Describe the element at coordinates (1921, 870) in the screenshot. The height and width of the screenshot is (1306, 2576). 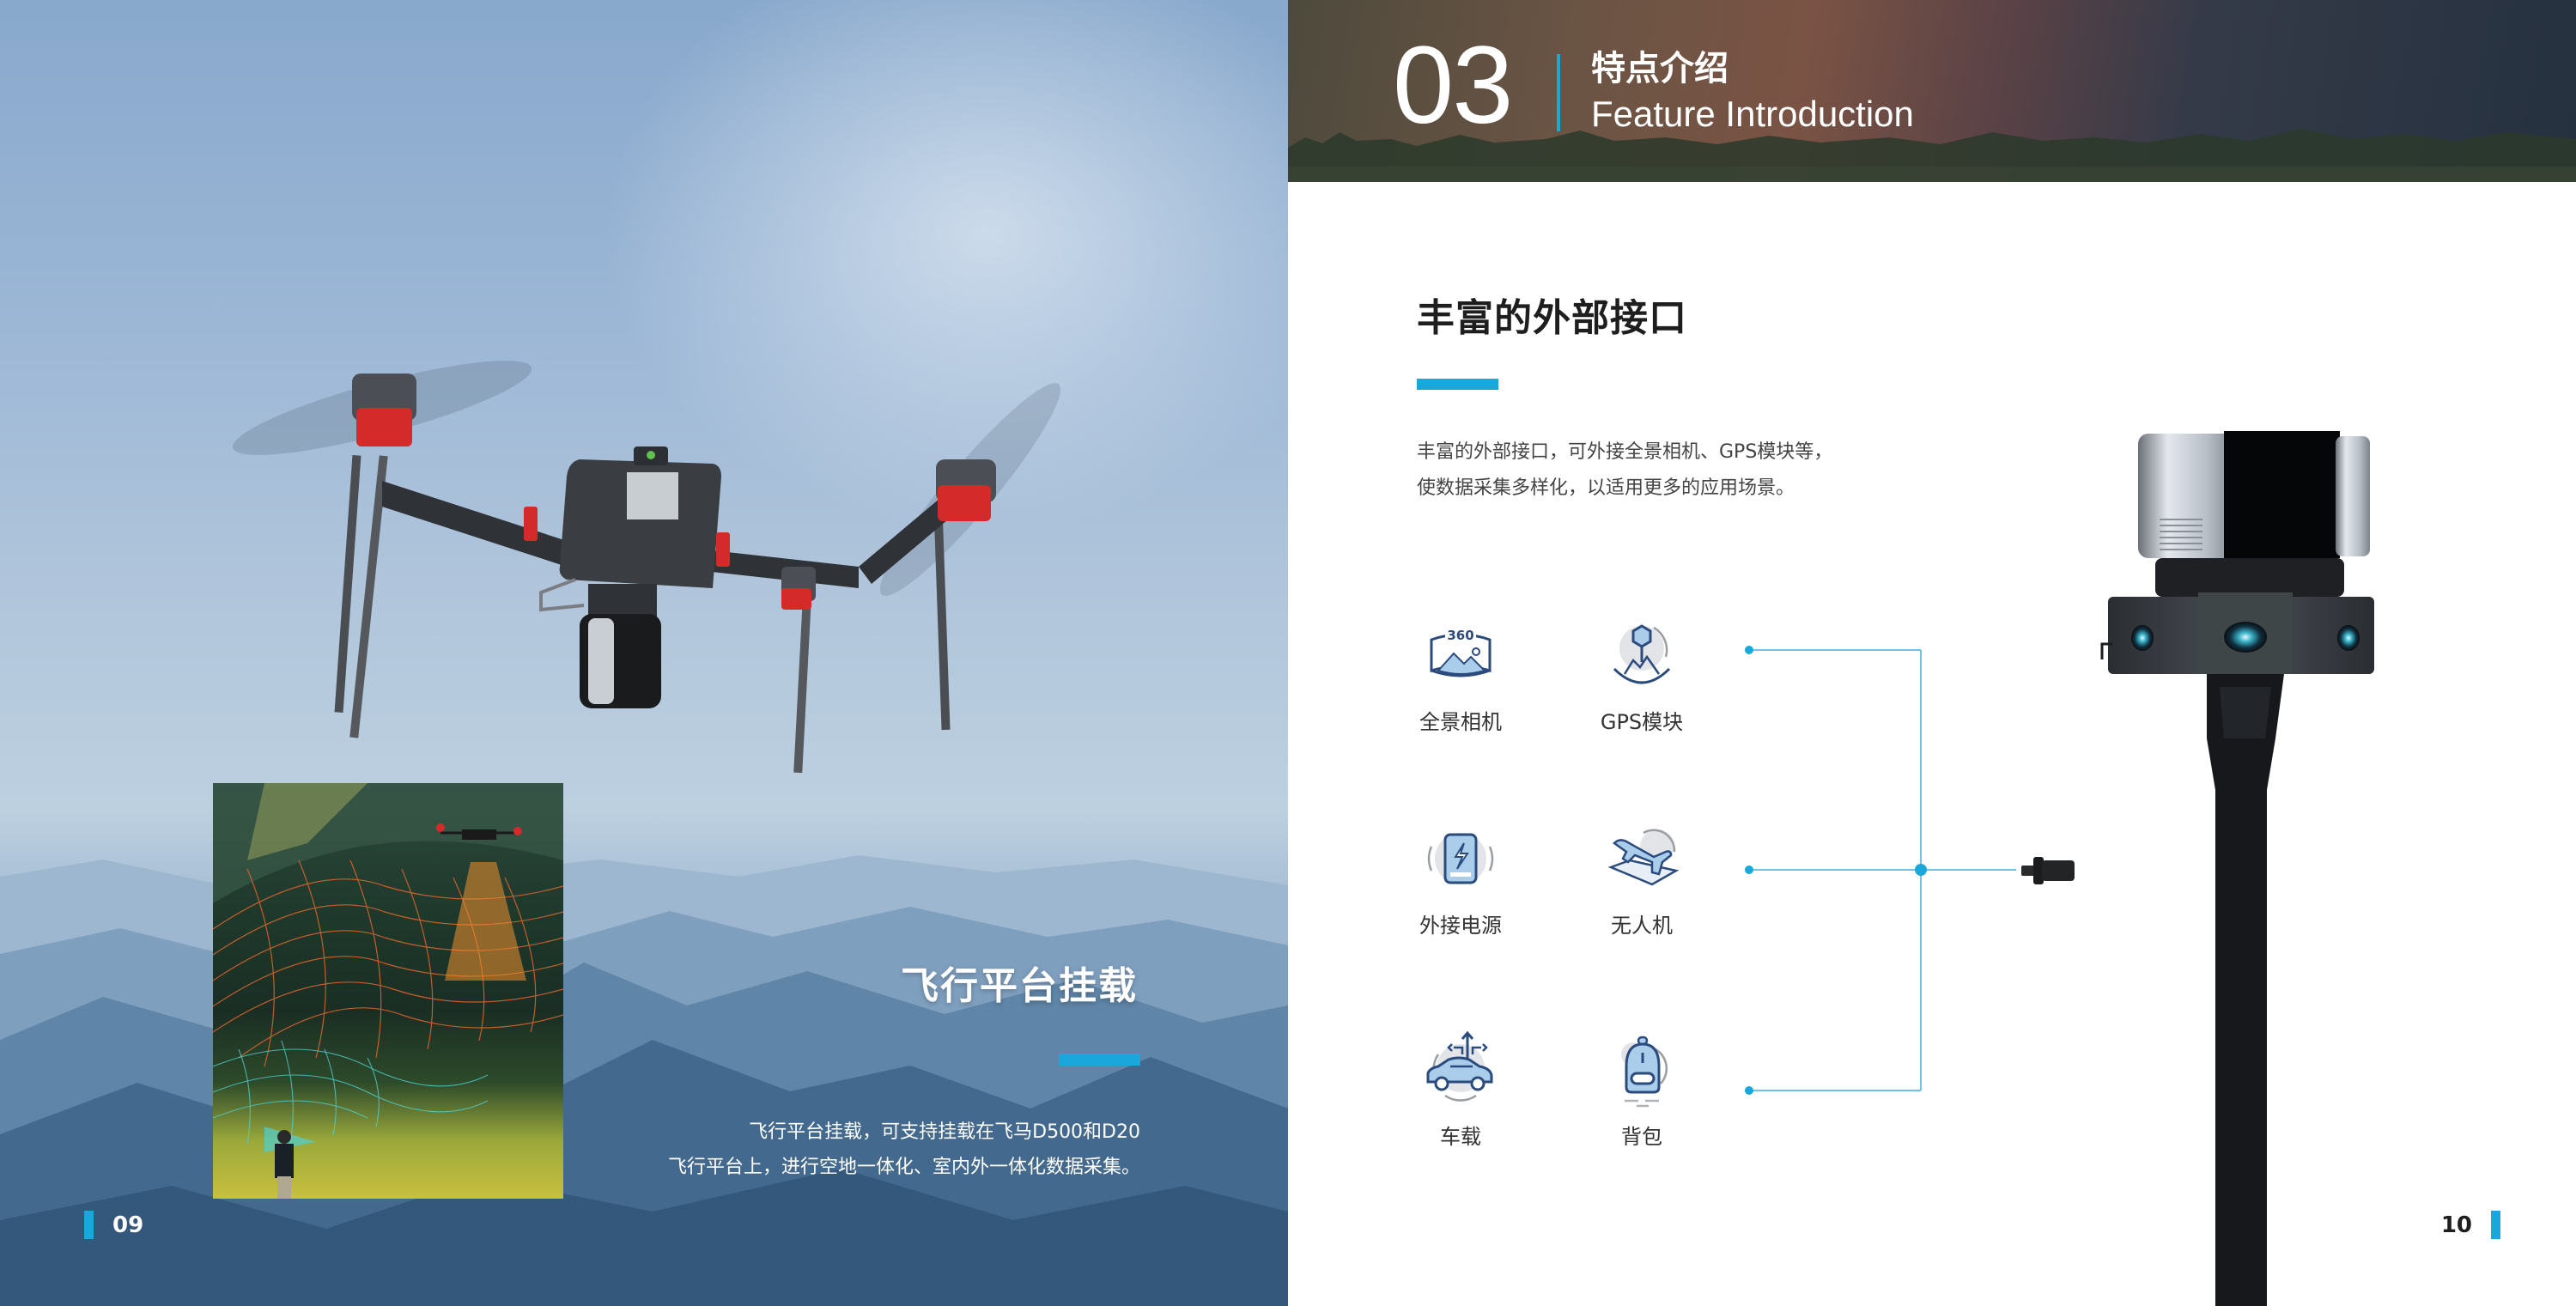
I see `connector-junction` at that location.